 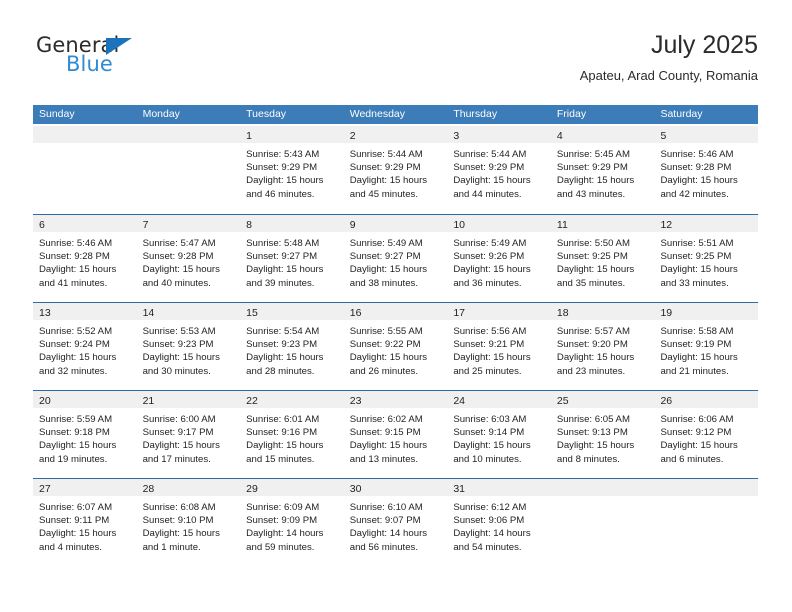 I want to click on day-cell-empty, so click(x=602, y=522).